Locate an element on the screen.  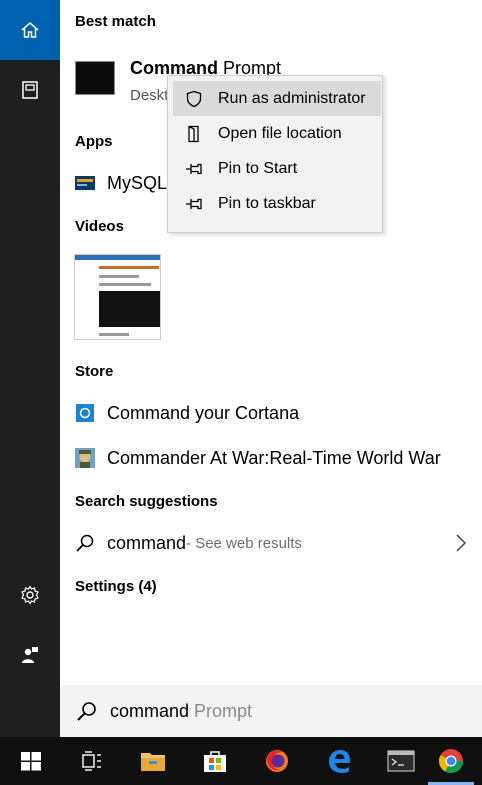
edge-button is located at coordinates (339, 761).